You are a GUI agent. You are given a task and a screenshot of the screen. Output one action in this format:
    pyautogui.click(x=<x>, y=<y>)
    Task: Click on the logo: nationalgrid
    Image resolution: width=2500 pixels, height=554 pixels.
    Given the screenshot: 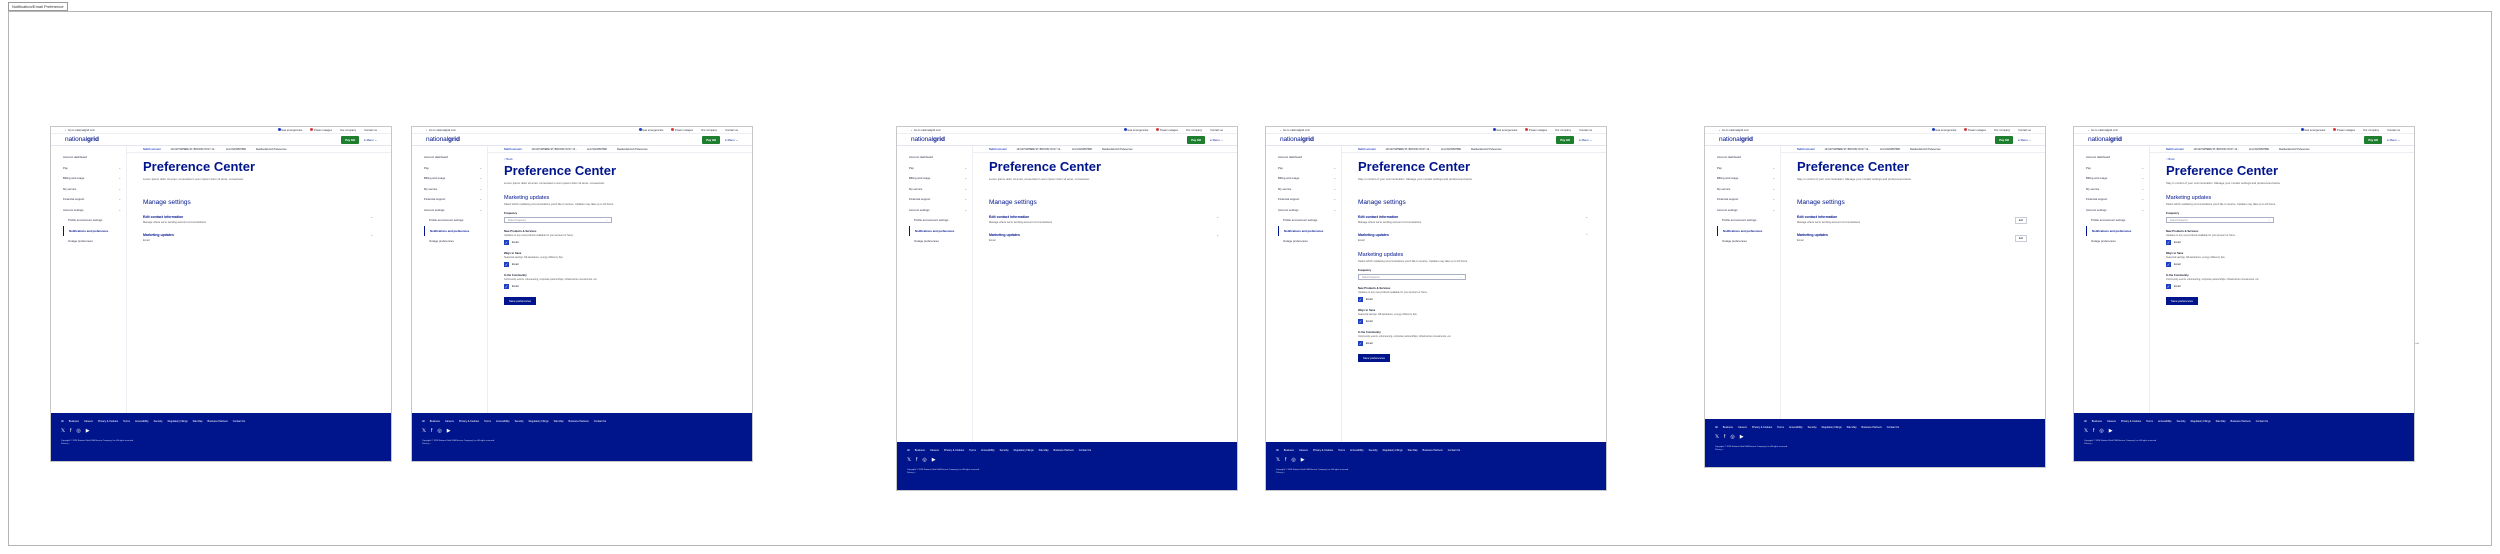 What is the action you would take?
    pyautogui.click(x=443, y=139)
    